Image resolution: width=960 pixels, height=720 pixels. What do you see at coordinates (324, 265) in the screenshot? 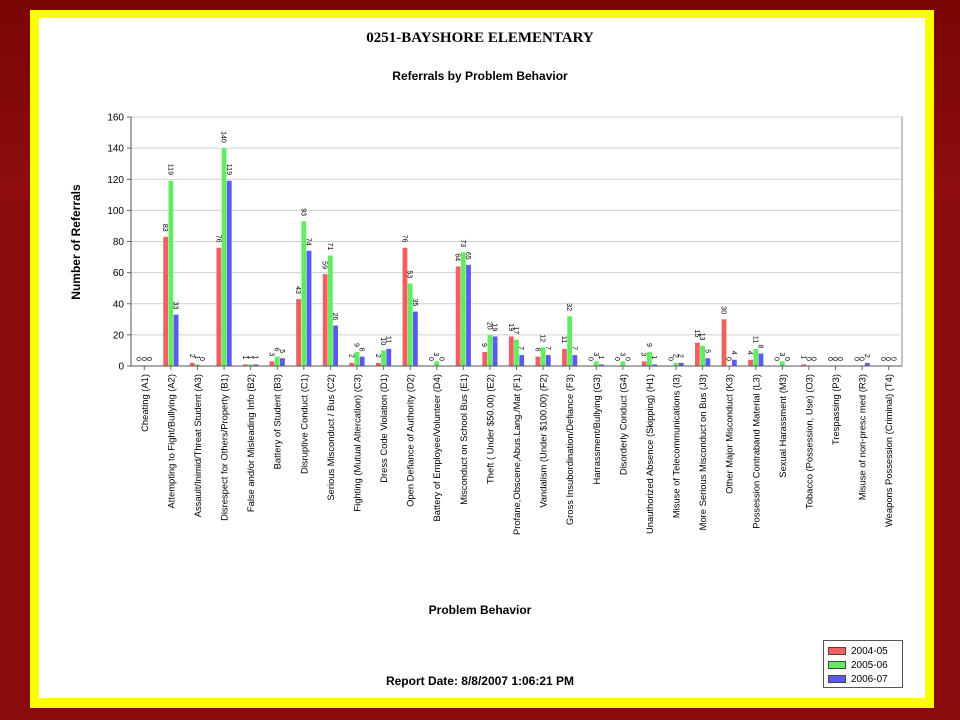
I see `data-label: 59` at bounding box center [324, 265].